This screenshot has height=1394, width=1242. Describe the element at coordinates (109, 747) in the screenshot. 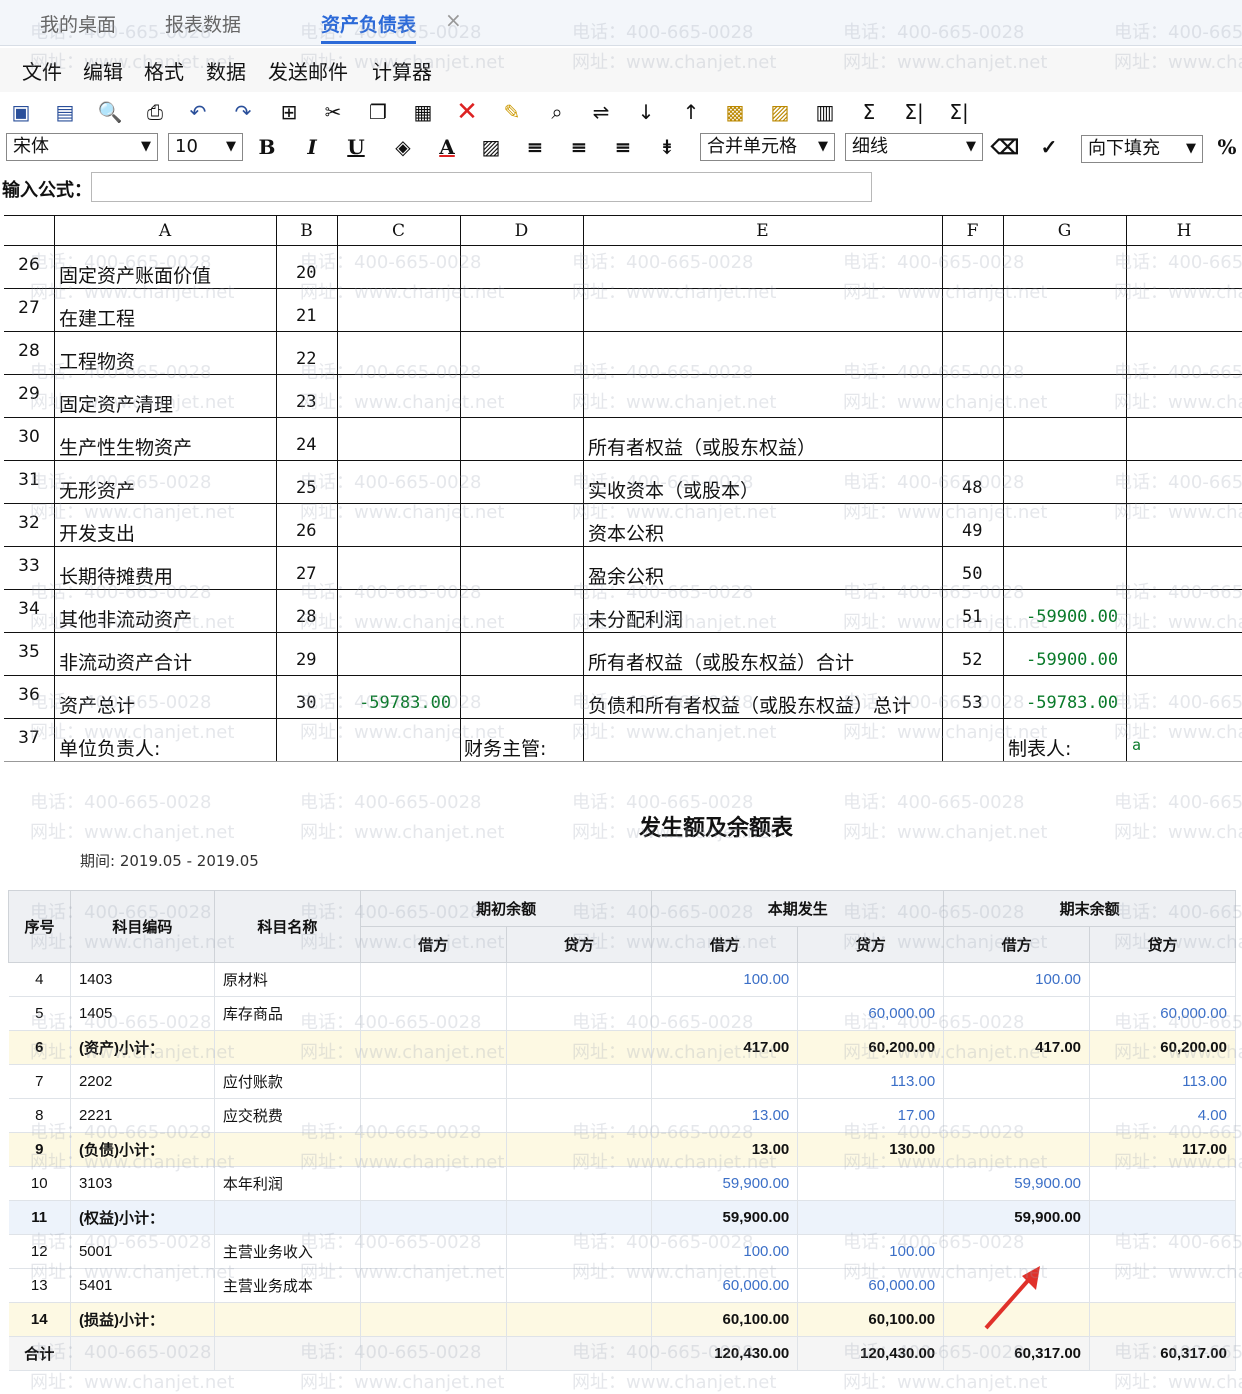

I see `cell-a-signature-label: 单位负责人:` at that location.